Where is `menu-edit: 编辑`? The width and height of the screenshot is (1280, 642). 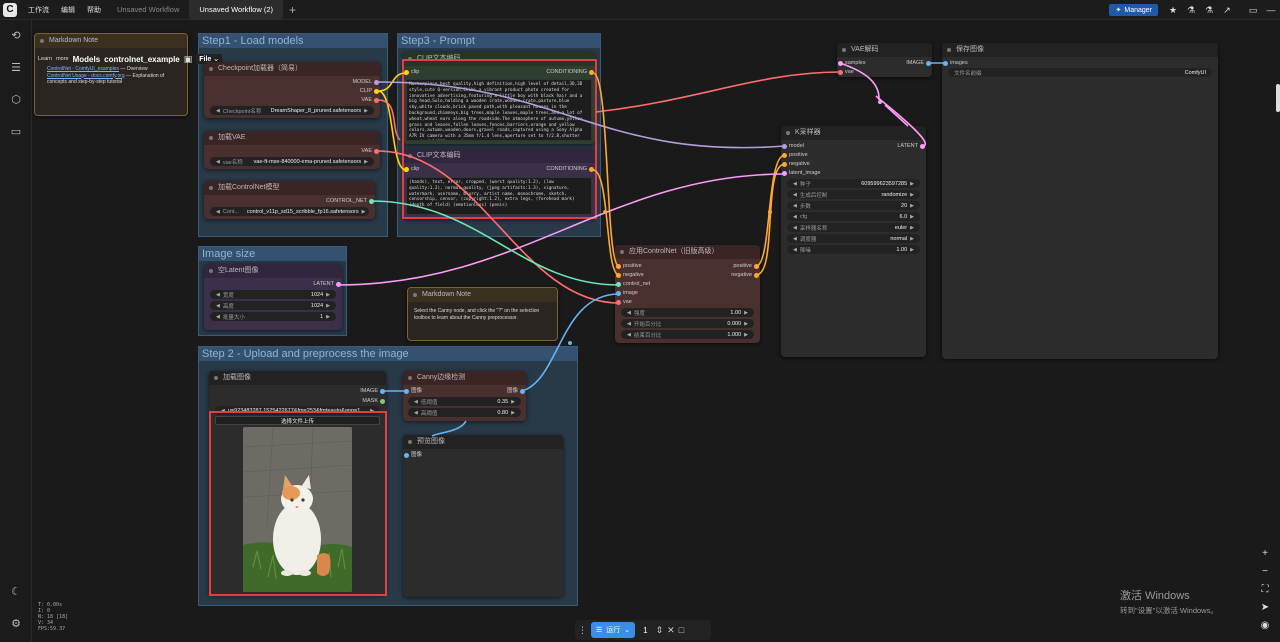 menu-edit: 编辑 is located at coordinates (68, 10).